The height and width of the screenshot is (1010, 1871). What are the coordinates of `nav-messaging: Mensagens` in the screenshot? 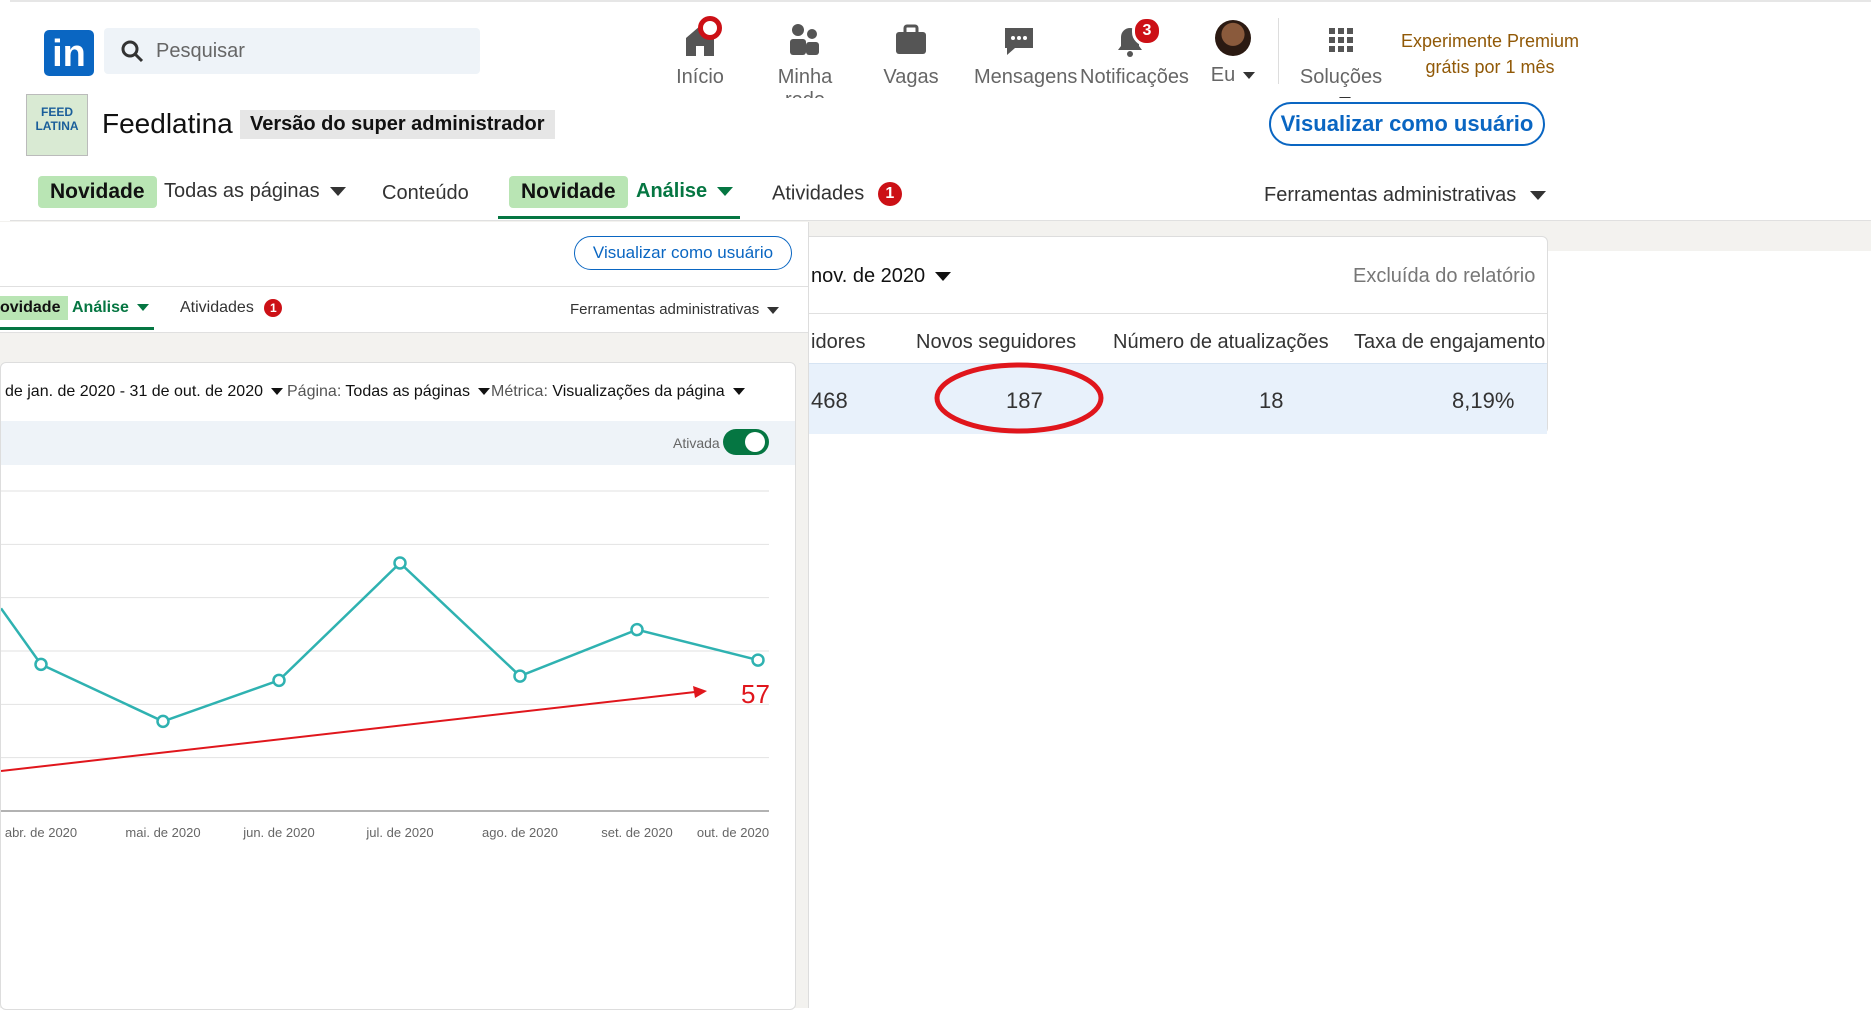 It's located at (1025, 54).